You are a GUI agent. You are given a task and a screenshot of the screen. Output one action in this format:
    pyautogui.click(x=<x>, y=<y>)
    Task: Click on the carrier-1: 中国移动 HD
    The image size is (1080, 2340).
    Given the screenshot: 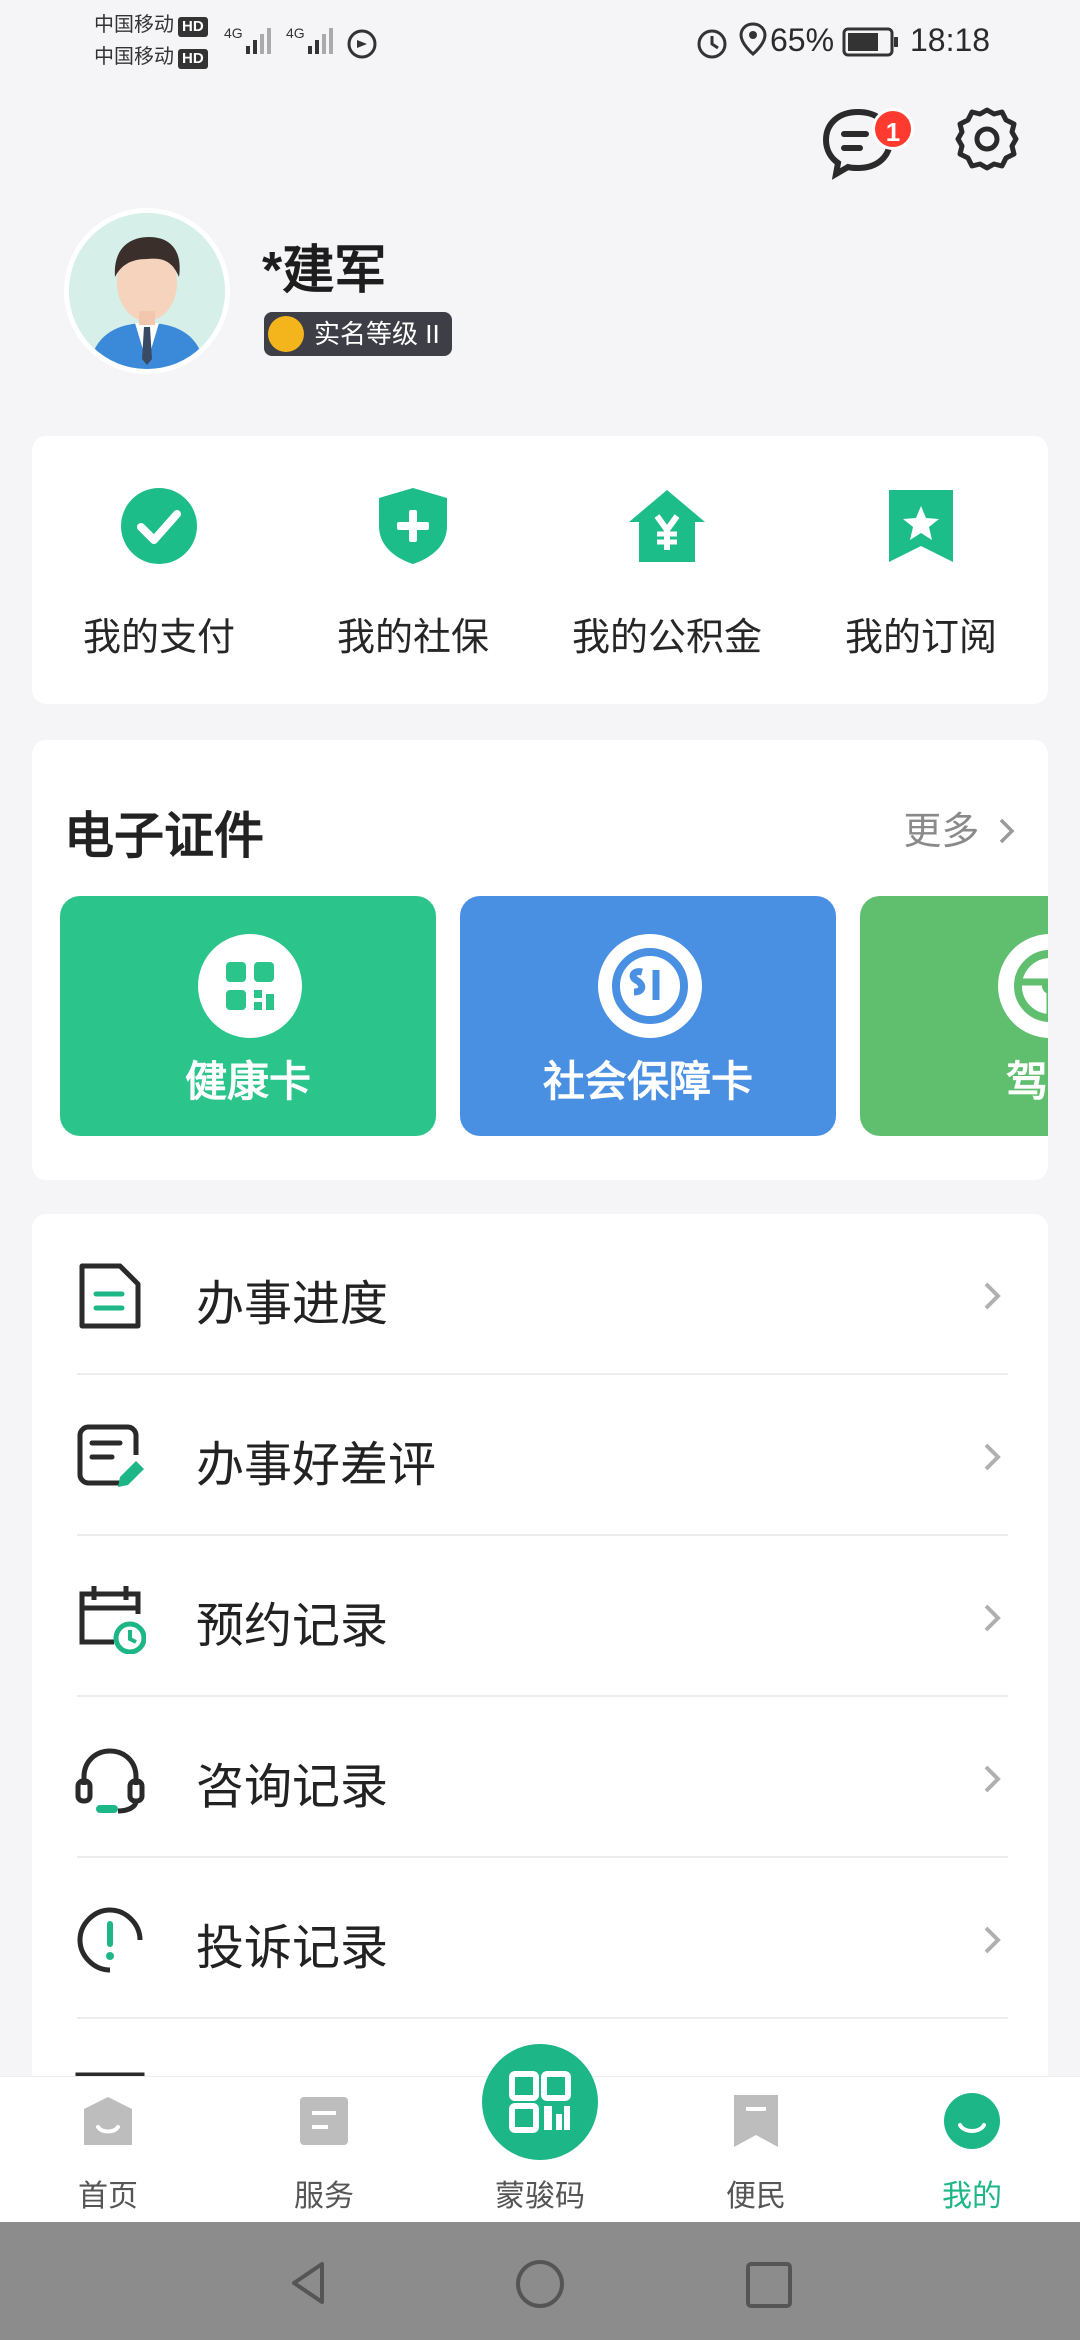 What is the action you would take?
    pyautogui.click(x=151, y=25)
    